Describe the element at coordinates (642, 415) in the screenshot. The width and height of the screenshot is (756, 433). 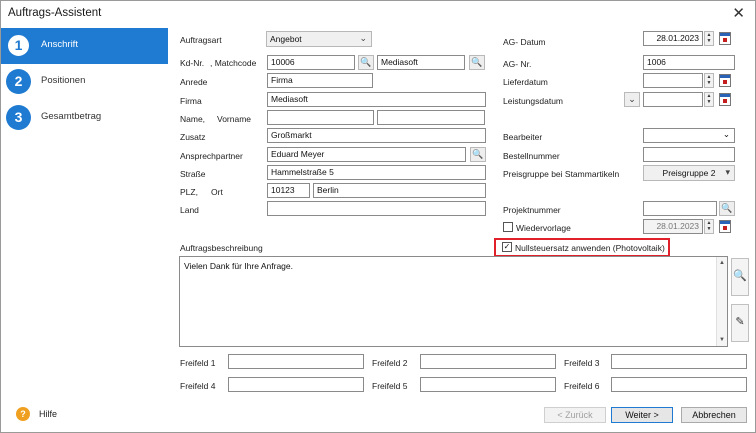
I see `next-button: Weiter >` at that location.